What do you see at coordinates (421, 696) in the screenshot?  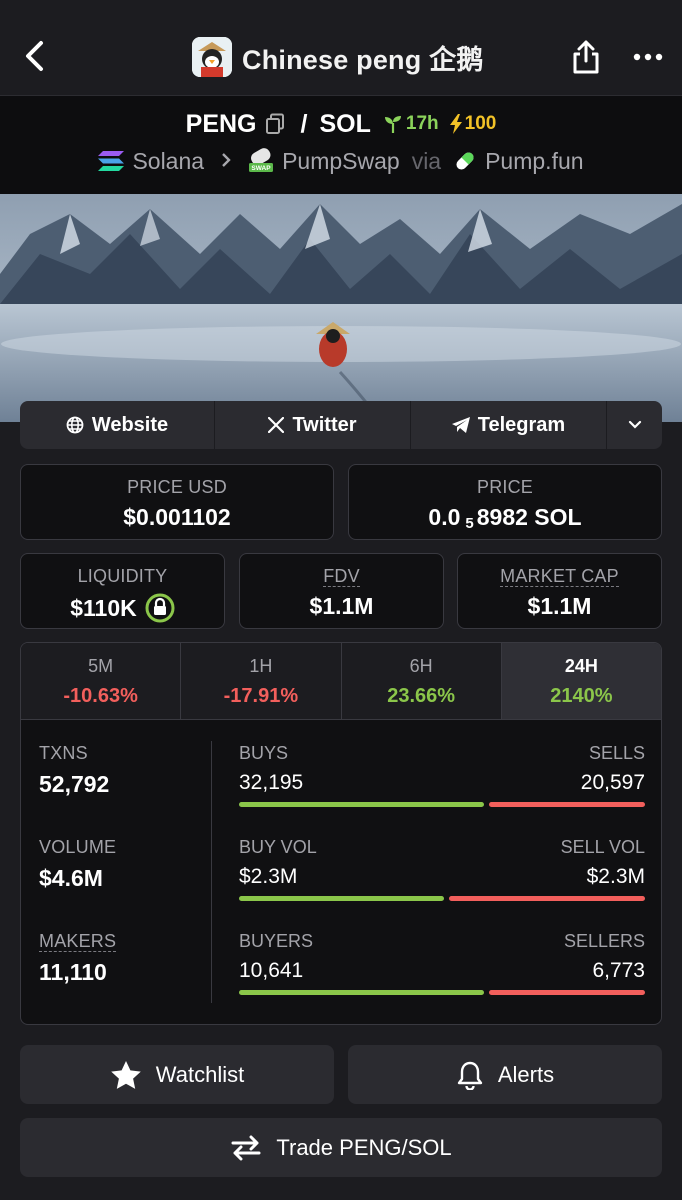 I see `tab-6h-change: 23.66%` at bounding box center [421, 696].